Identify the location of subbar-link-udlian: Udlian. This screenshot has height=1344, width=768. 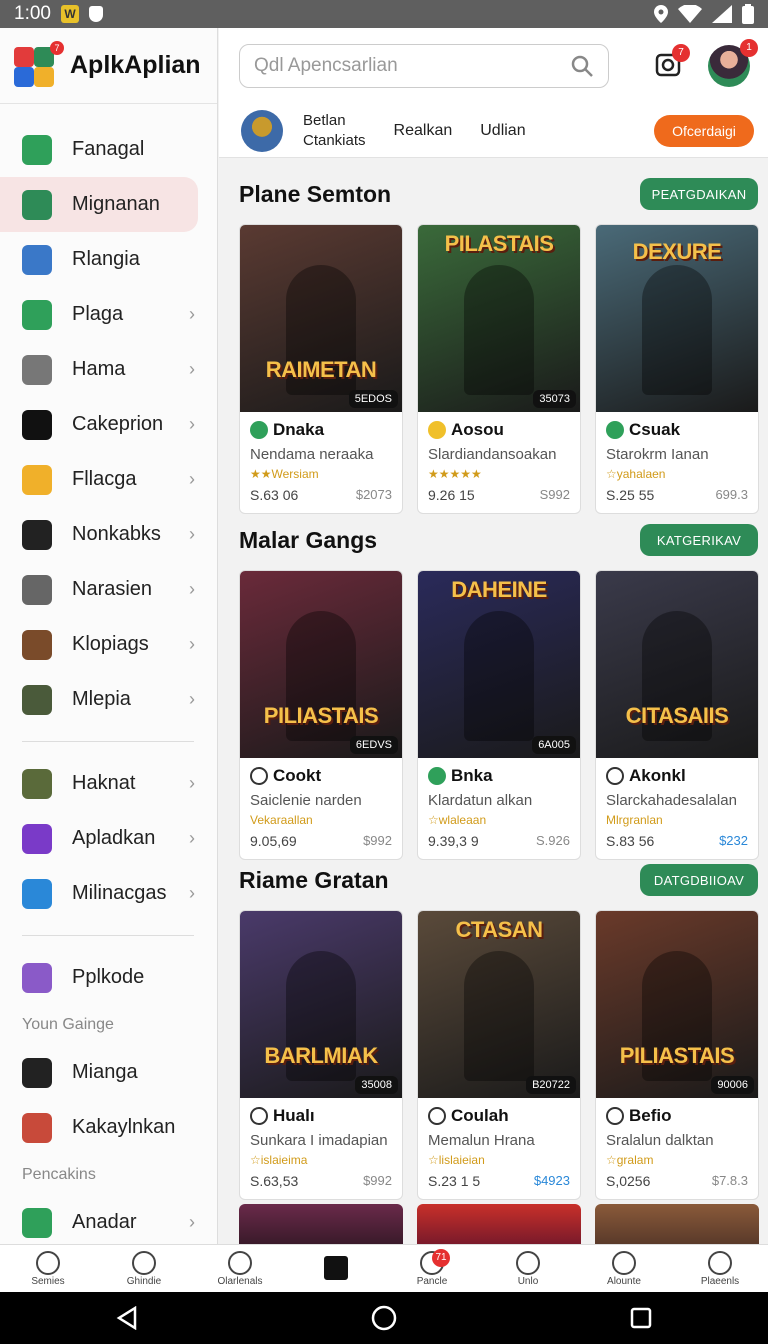
(502, 131).